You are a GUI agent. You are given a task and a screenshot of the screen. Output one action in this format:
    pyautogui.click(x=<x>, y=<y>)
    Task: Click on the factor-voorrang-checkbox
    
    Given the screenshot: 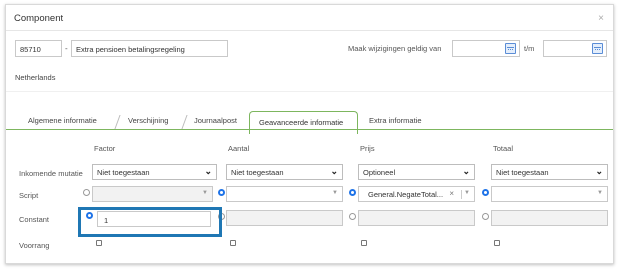 What is the action you would take?
    pyautogui.click(x=99, y=243)
    